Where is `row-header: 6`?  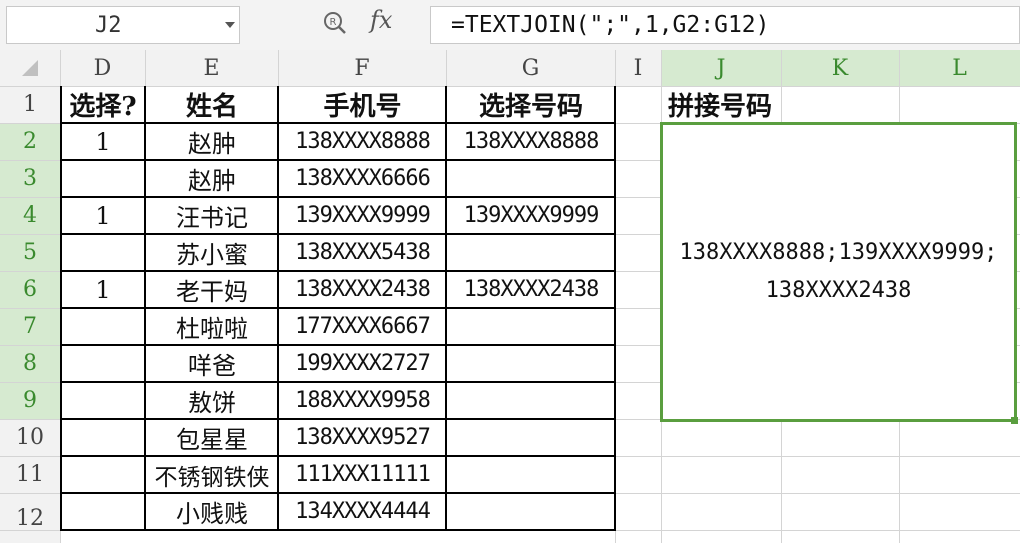
row-header: 6 is located at coordinates (30, 289).